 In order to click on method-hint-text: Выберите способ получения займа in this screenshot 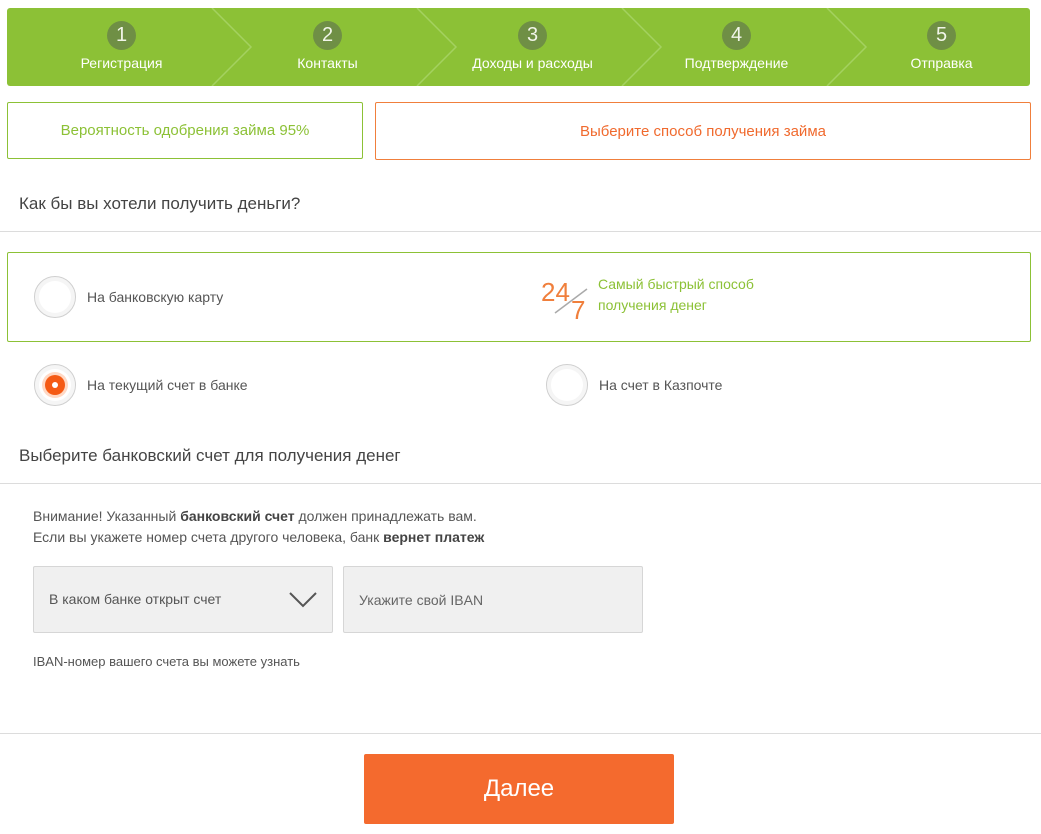, I will do `click(703, 131)`.